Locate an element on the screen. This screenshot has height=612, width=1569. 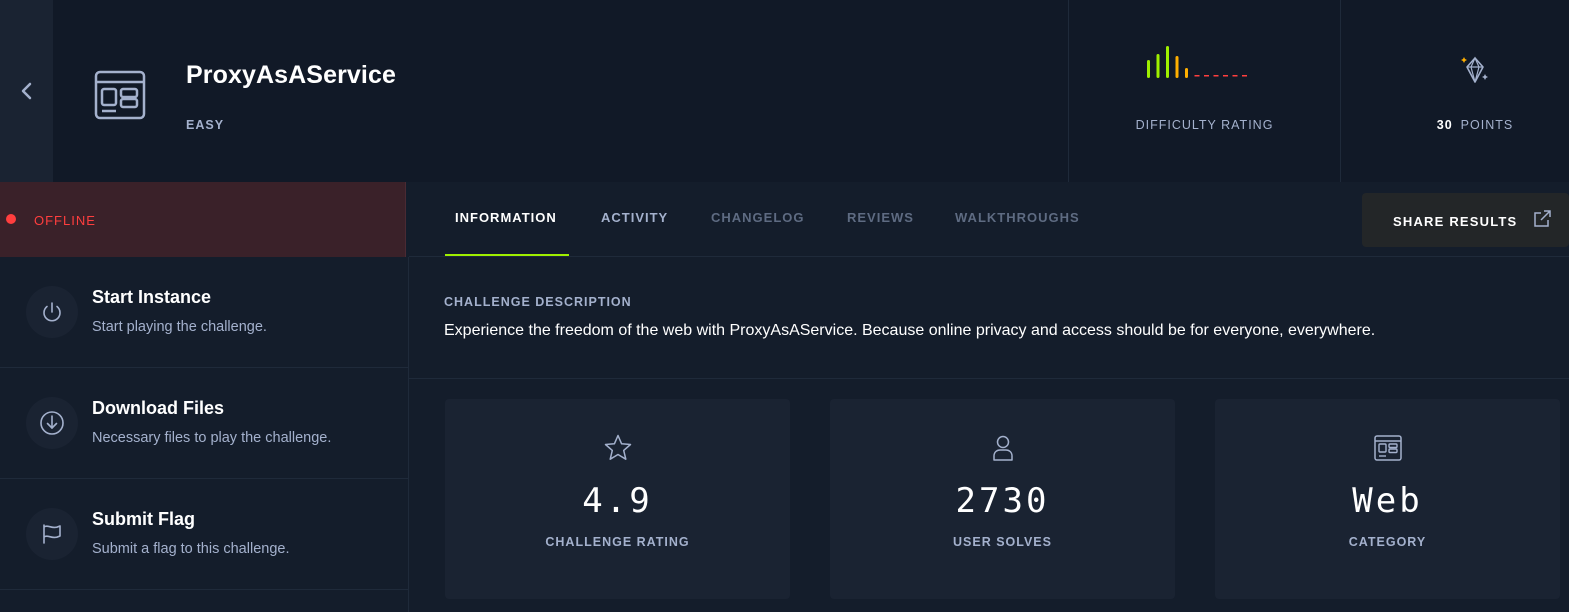
web-challenge-icon is located at coordinates (120, 95).